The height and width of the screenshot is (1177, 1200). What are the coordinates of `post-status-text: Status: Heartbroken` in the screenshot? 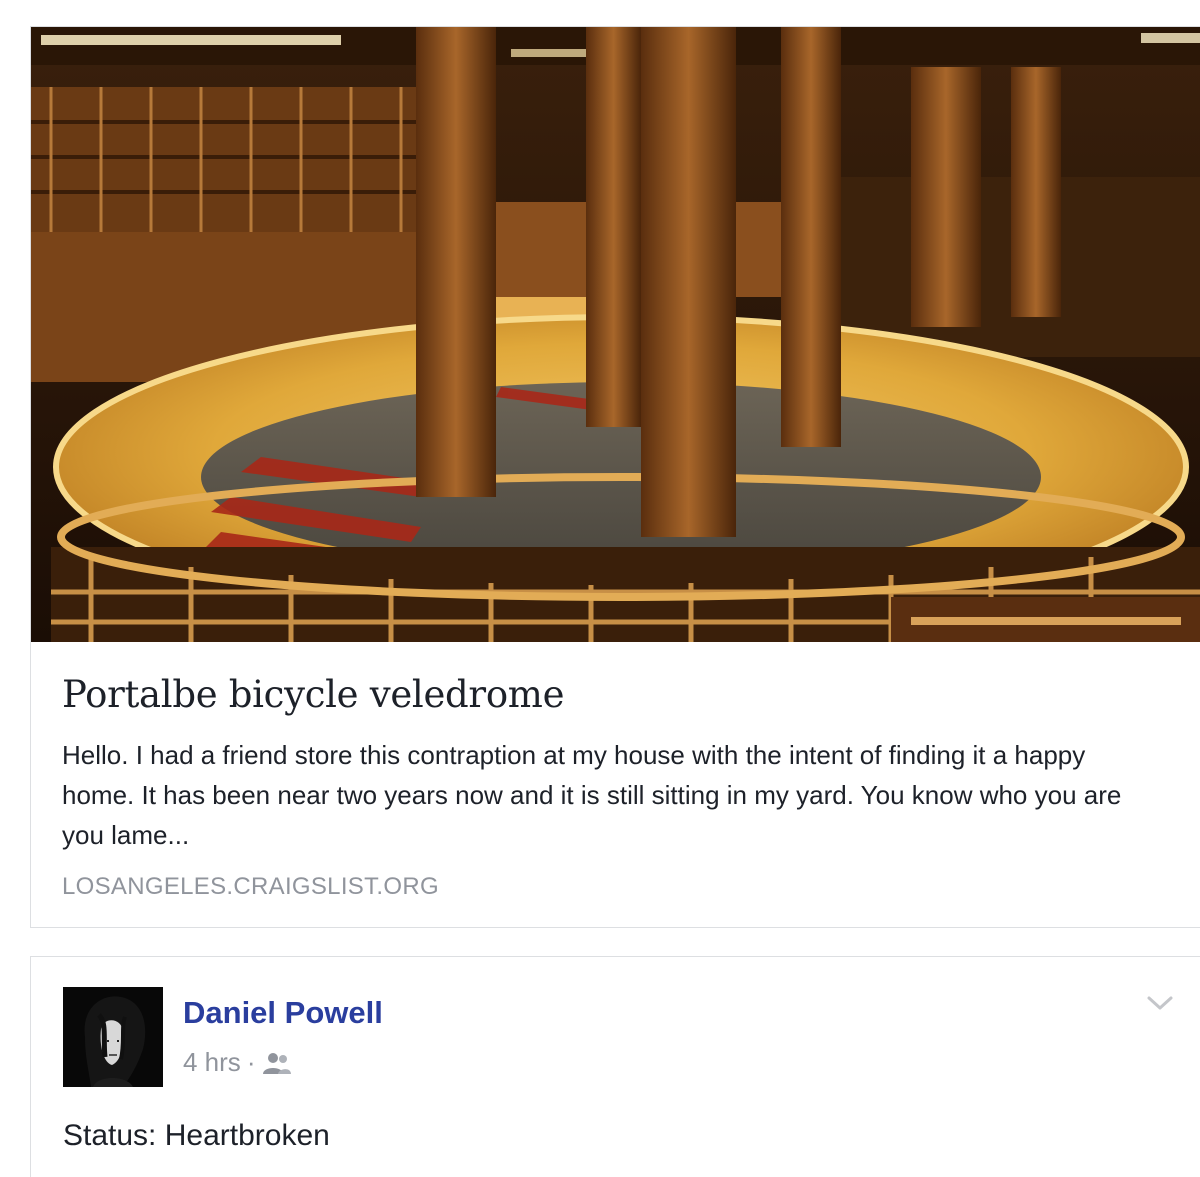 It's located at (196, 1135).